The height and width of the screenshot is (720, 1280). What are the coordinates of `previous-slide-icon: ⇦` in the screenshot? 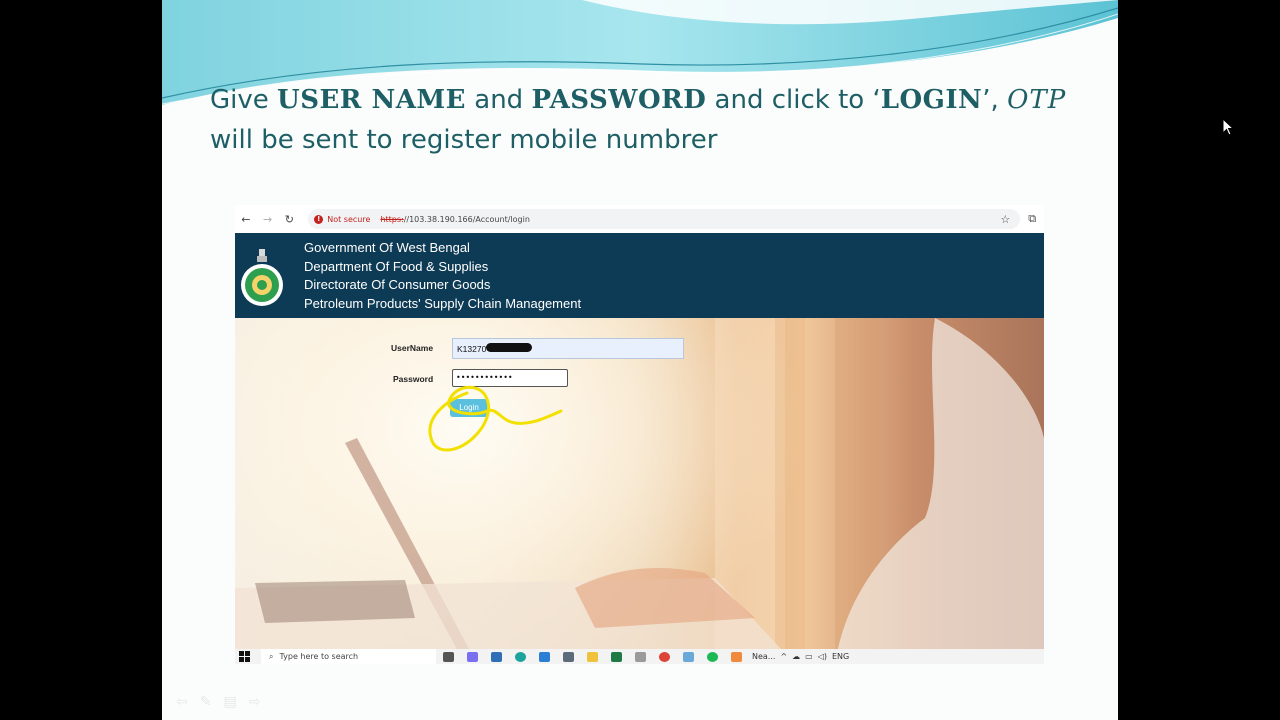 It's located at (182, 702).